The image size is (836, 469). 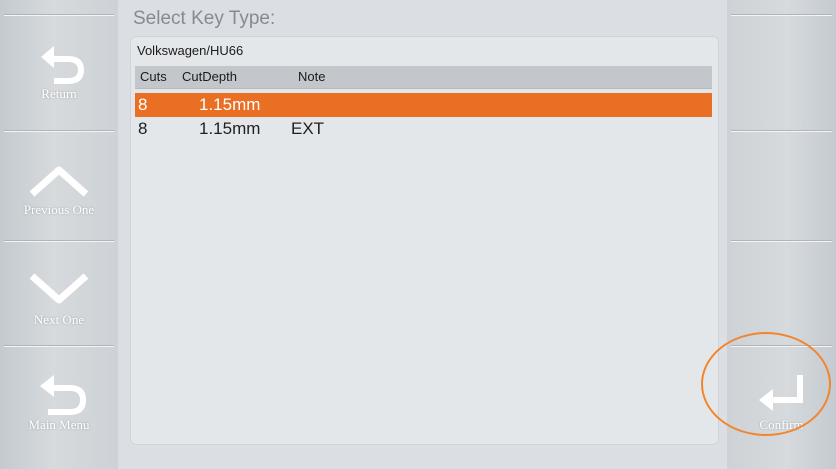 I want to click on table-header: Cuts CutDepth Note, so click(x=423, y=77).